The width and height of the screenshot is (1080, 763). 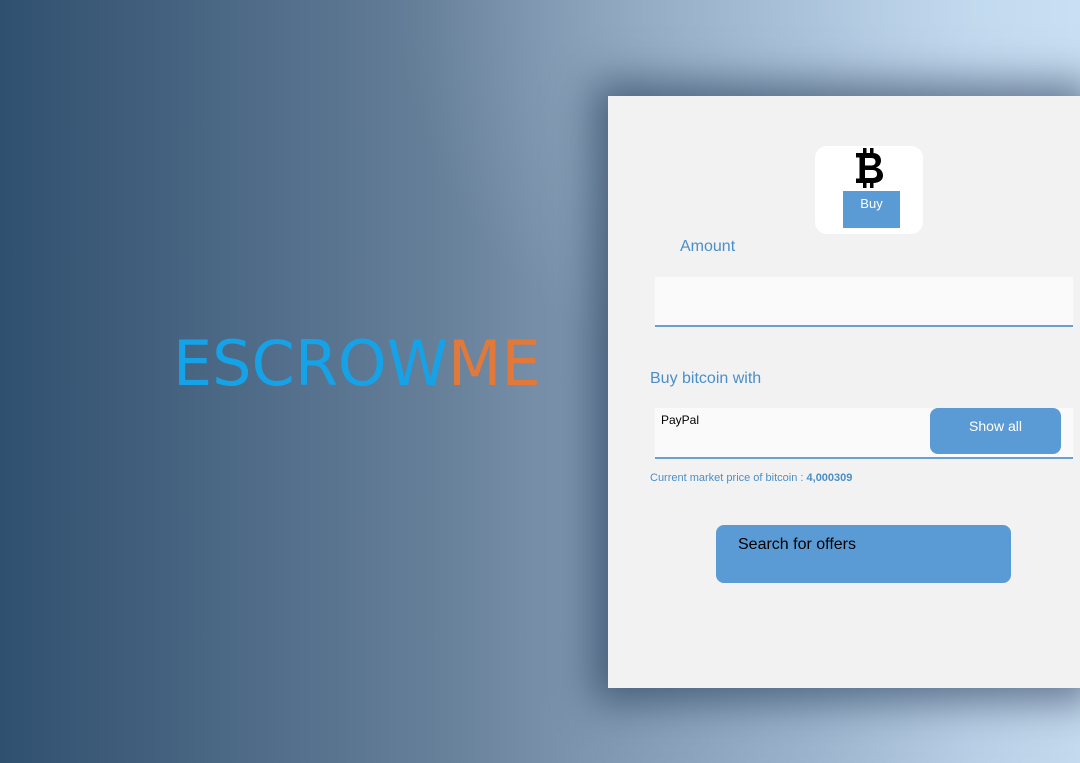 I want to click on brand-logo: ESCROWME, so click(x=357, y=364).